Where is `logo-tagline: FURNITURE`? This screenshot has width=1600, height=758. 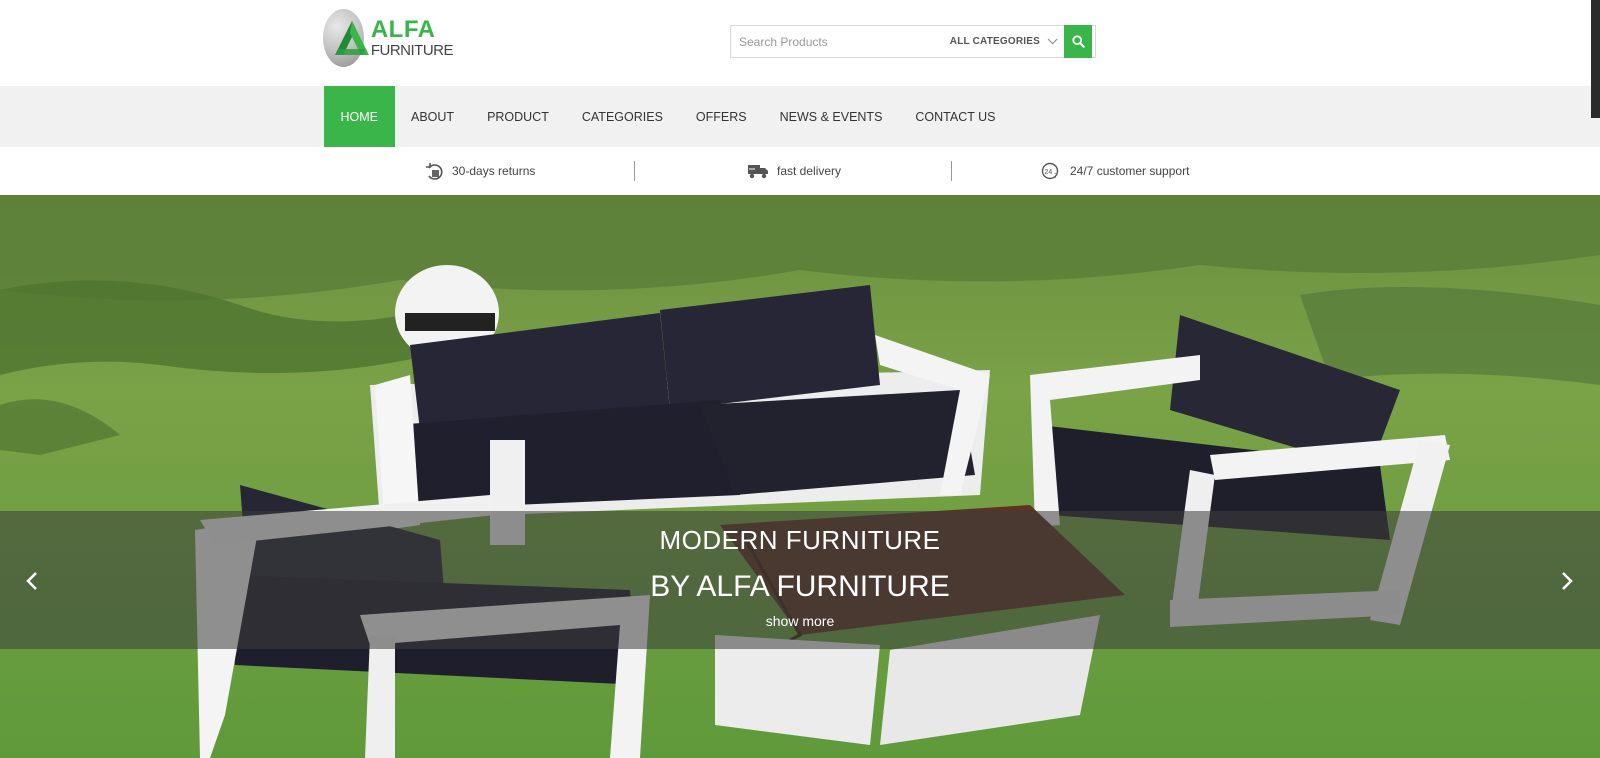 logo-tagline: FURNITURE is located at coordinates (412, 50).